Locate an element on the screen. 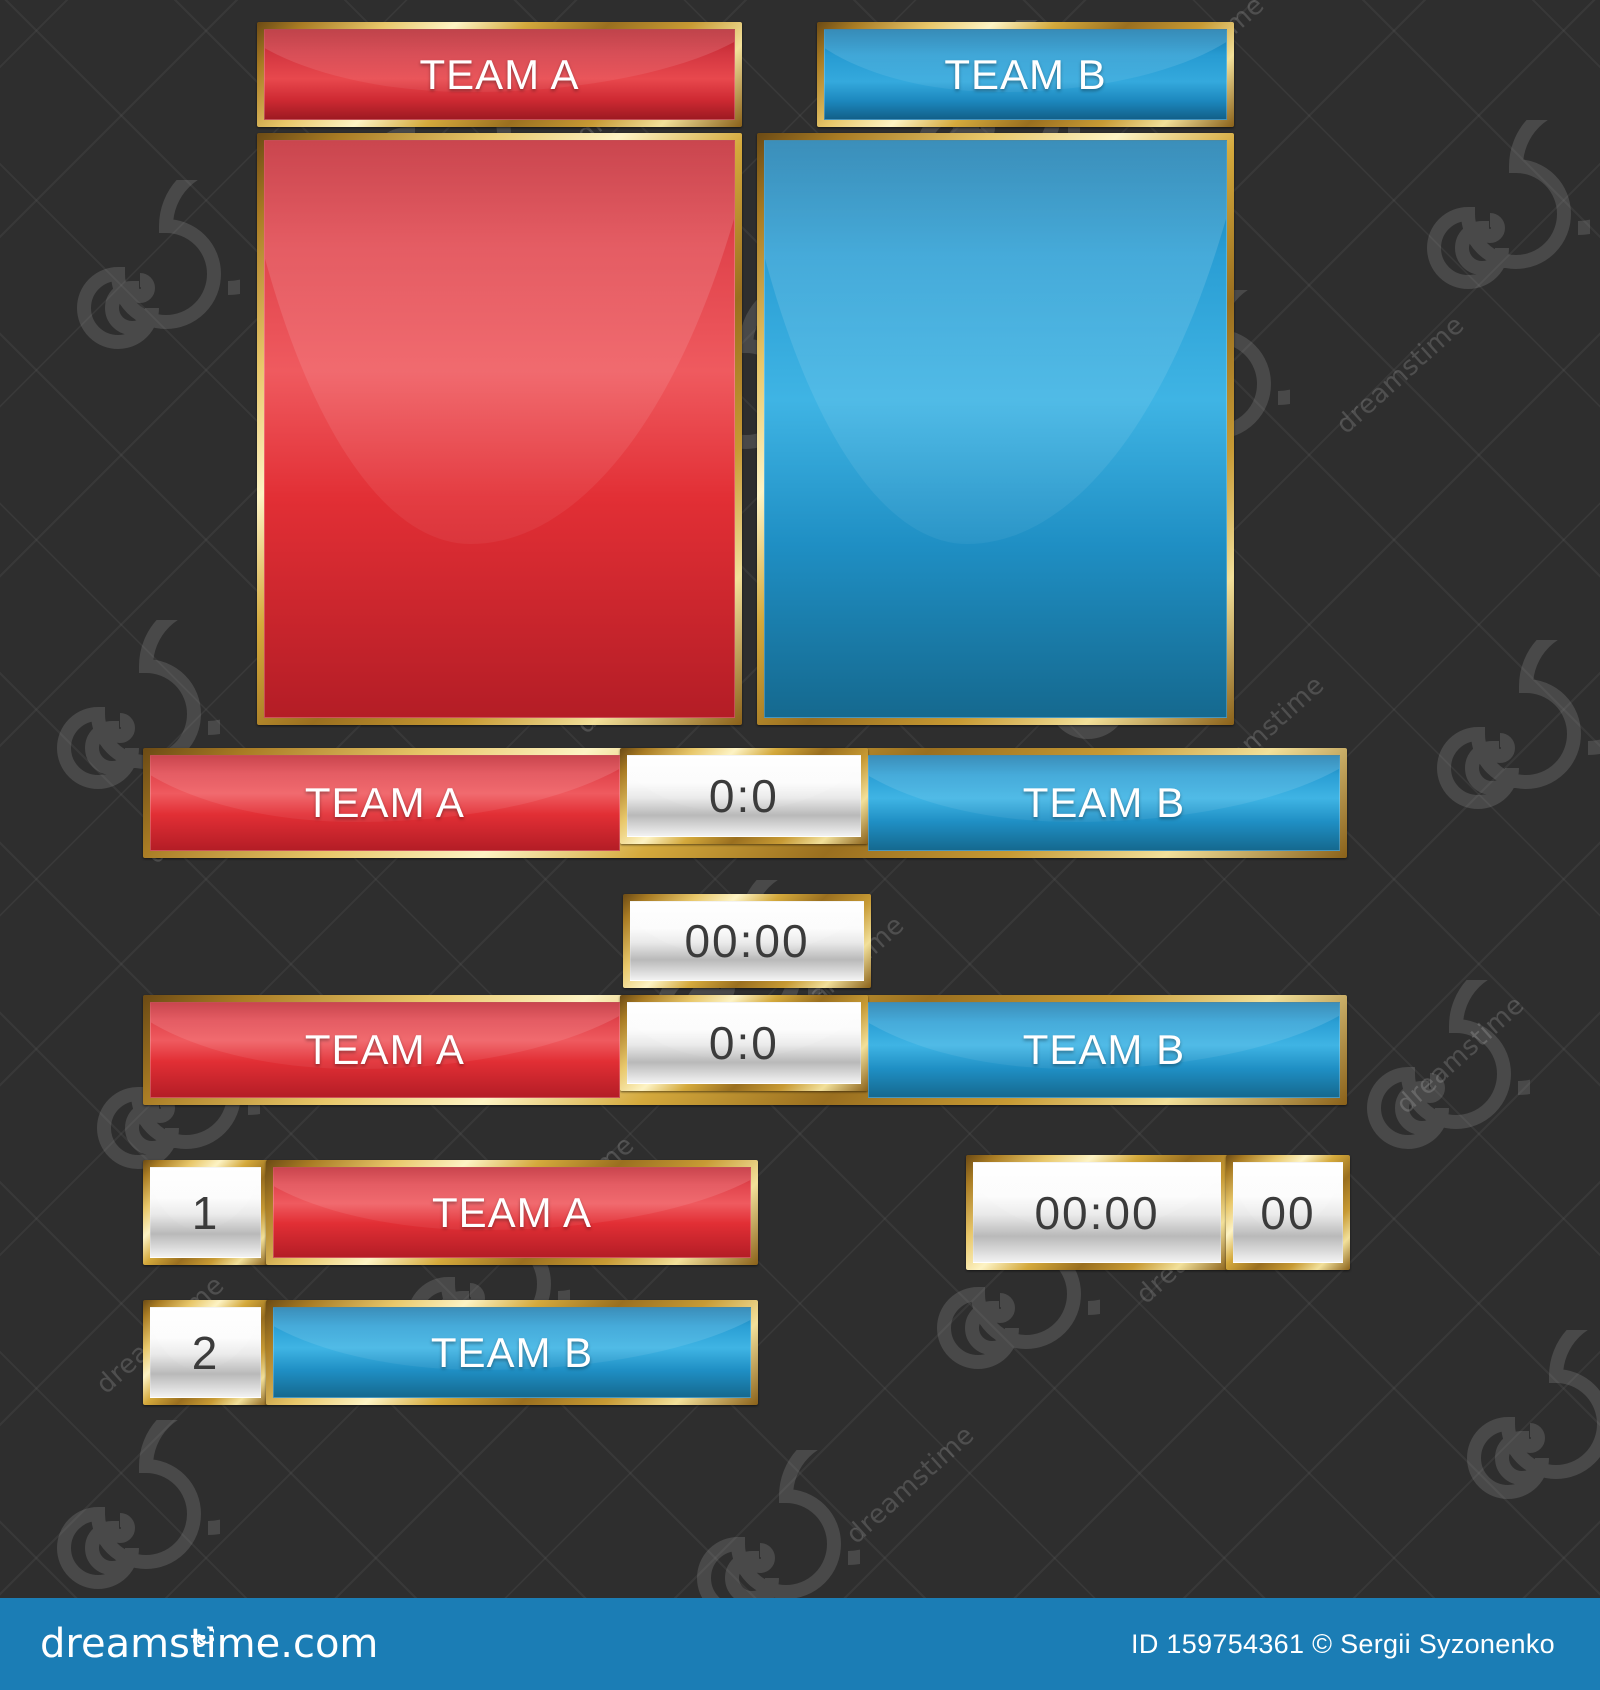 Image resolution: width=1600 pixels, height=1690 pixels. scoreboard-2-score-value: 0:0 is located at coordinates (743, 1043).